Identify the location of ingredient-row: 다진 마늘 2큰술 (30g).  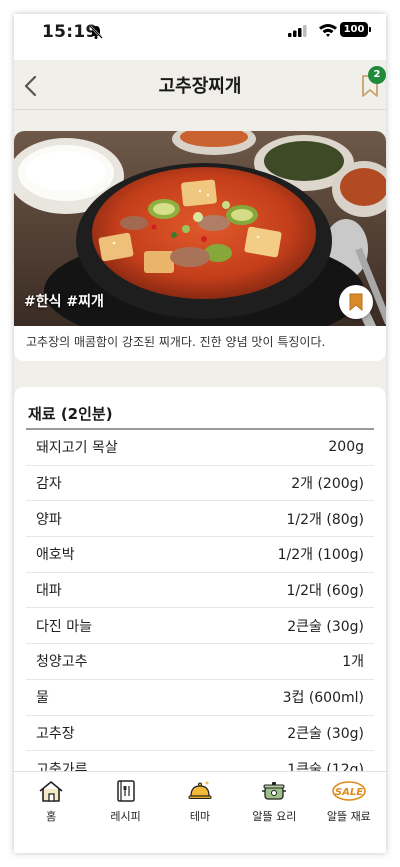
(200, 626).